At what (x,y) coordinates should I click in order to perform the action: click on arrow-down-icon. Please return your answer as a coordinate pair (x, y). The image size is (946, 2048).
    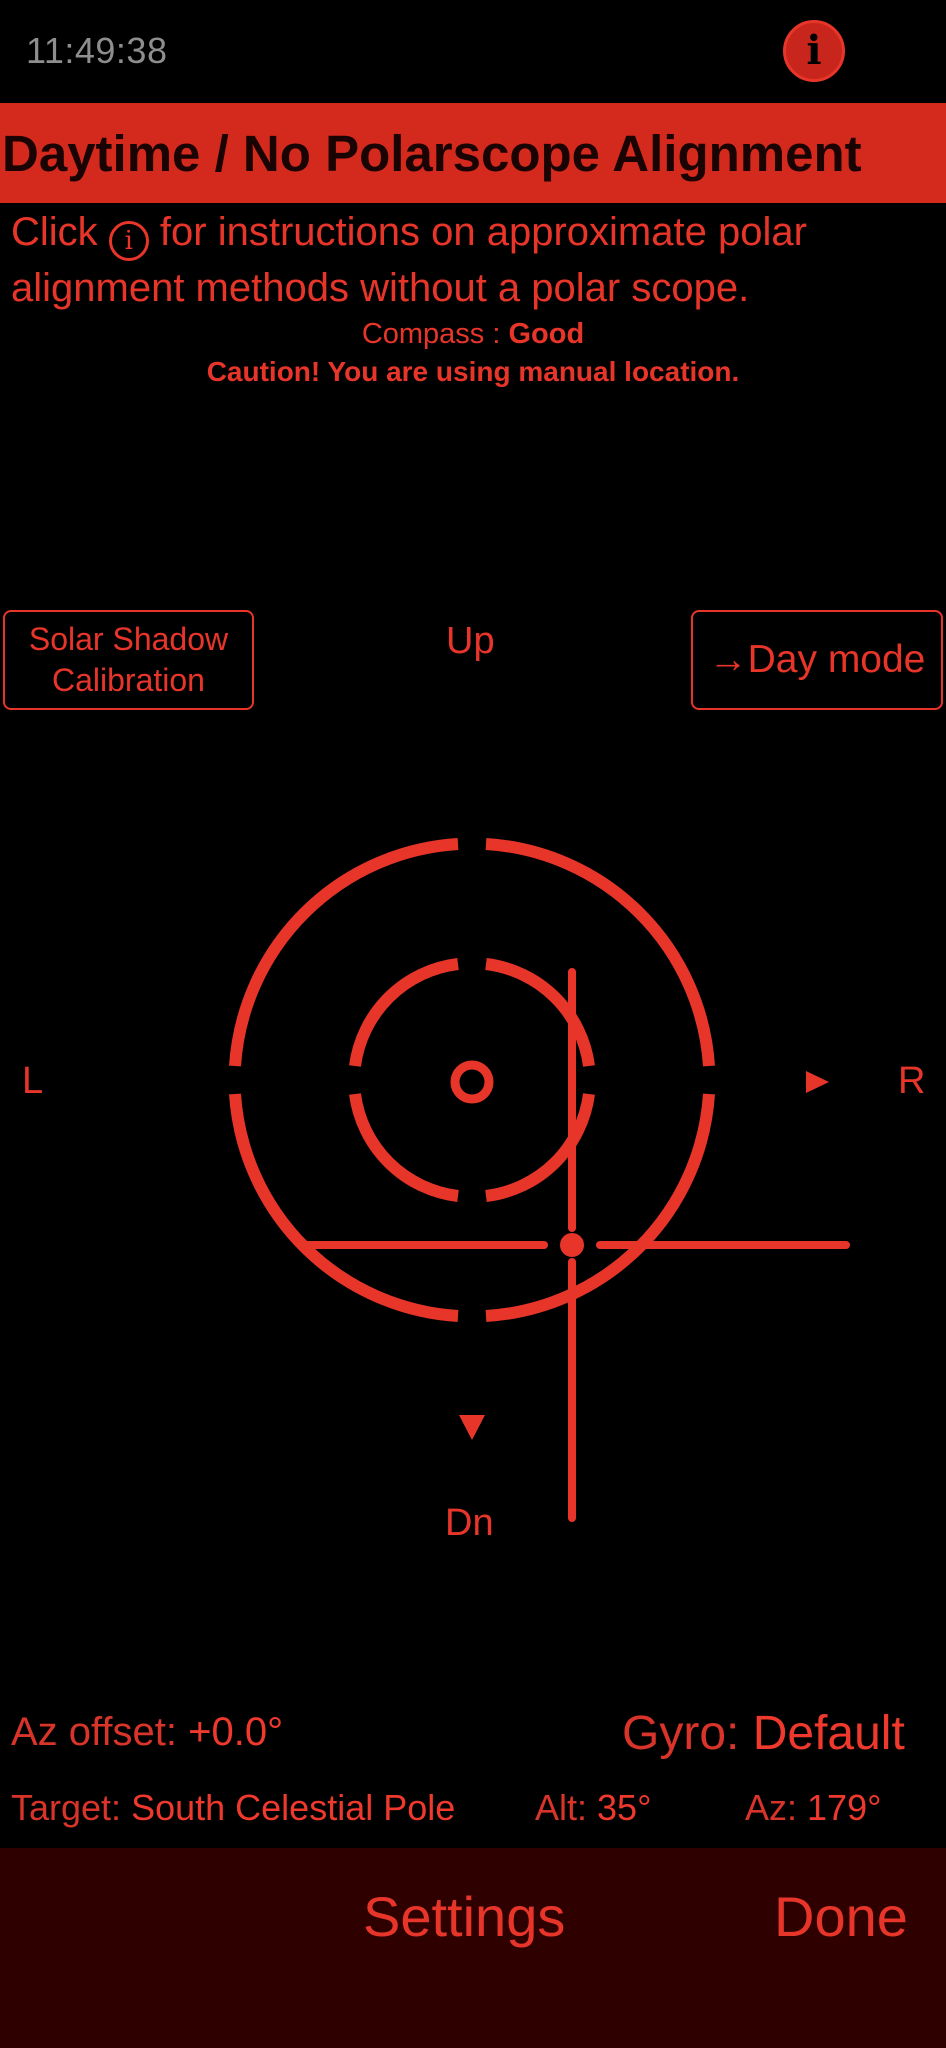
    Looking at the image, I should click on (472, 1427).